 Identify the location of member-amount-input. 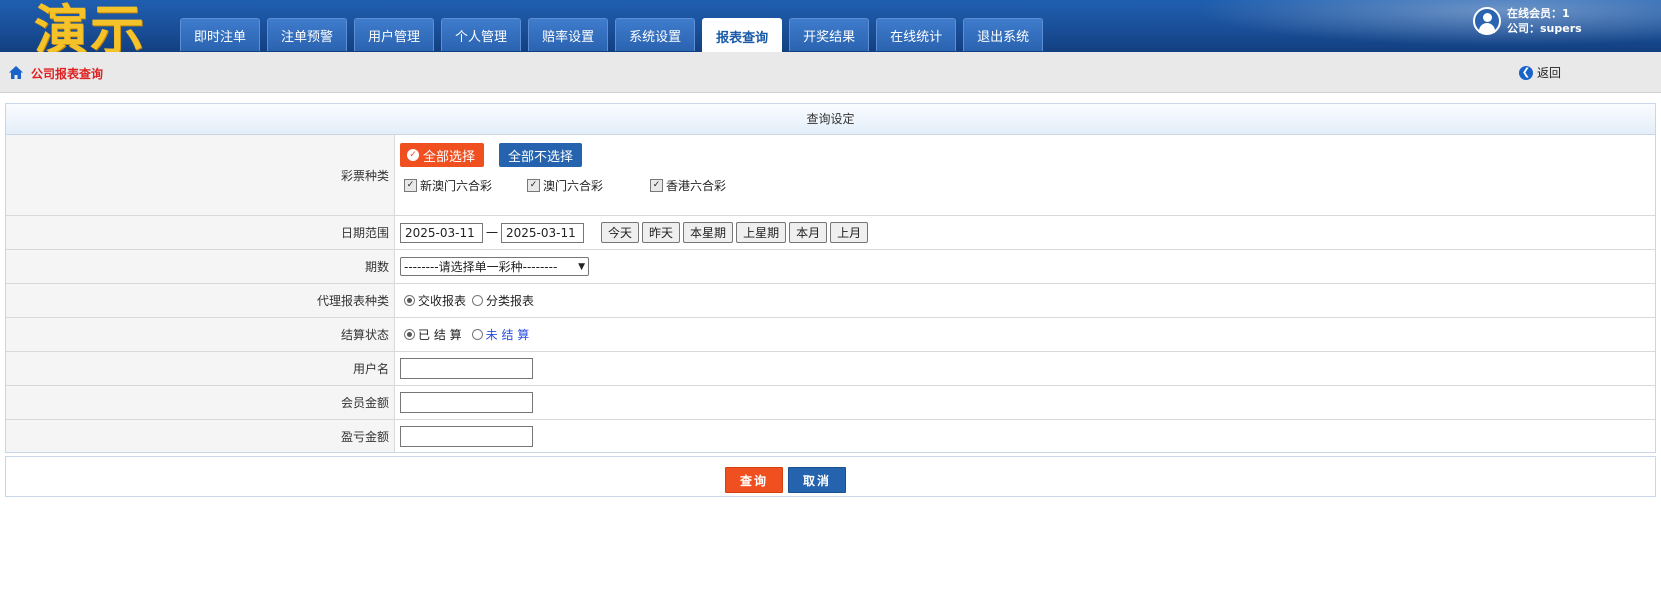
(466, 402).